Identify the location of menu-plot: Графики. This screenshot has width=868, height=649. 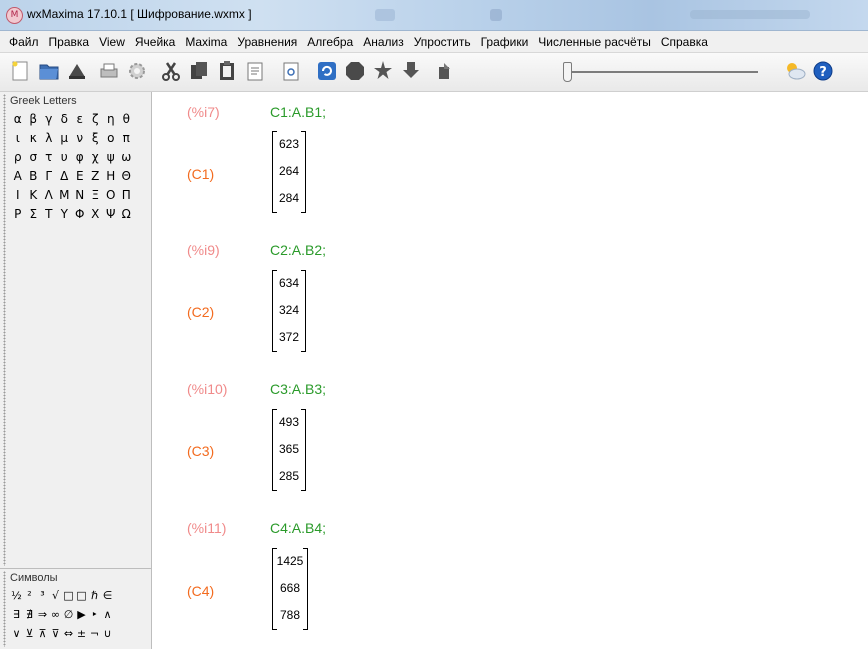
(505, 42).